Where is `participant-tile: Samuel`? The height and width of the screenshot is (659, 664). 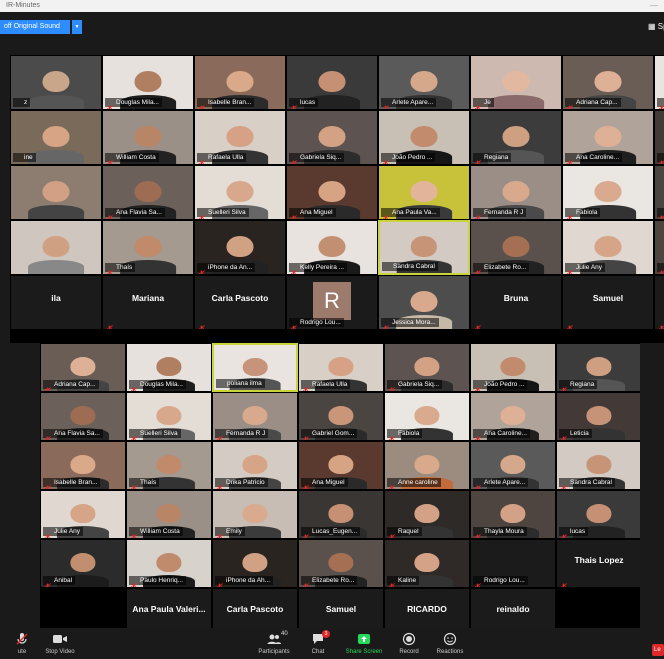
participant-tile: Samuel is located at coordinates (608, 302).